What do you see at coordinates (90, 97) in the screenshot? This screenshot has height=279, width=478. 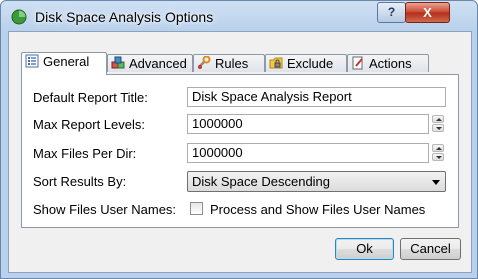 I see `report-title-label: Default Report Title:` at bounding box center [90, 97].